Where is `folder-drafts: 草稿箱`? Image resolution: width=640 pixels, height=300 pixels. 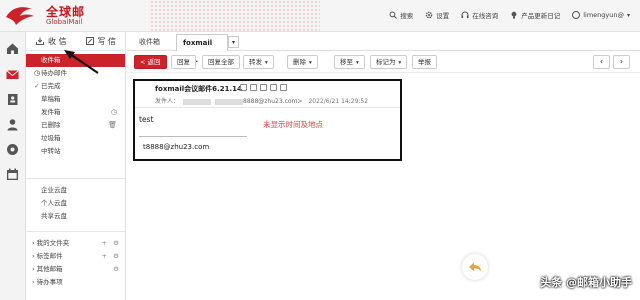
folder-drafts: 草稿箱 is located at coordinates (75, 99).